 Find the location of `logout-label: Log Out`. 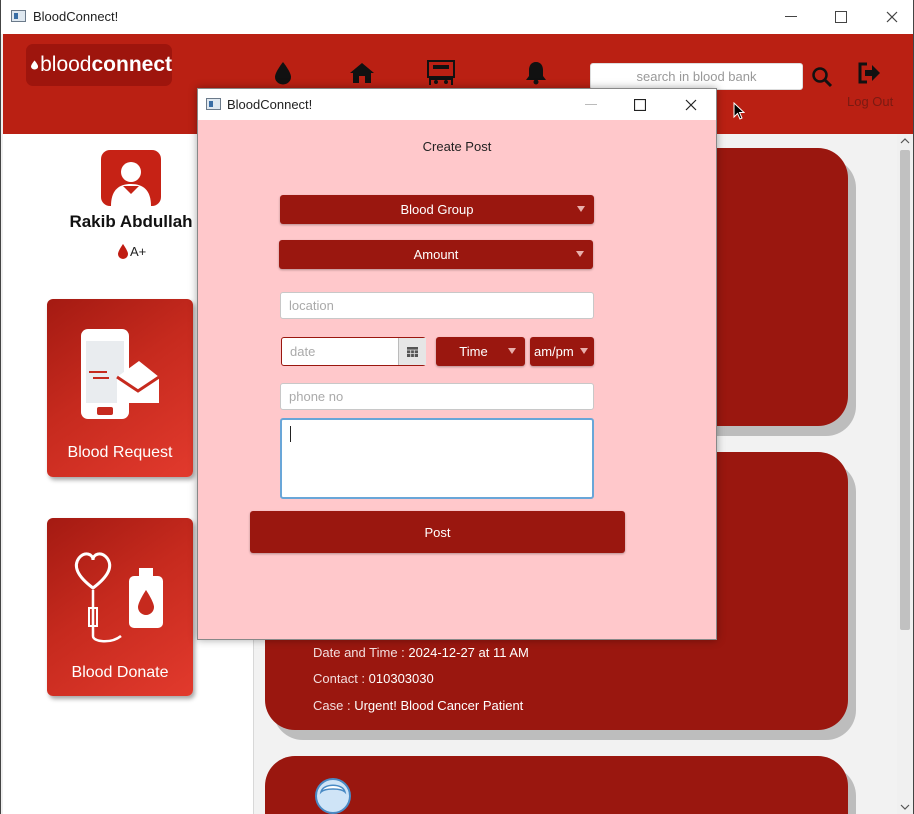

logout-label: Log Out is located at coordinates (870, 101).